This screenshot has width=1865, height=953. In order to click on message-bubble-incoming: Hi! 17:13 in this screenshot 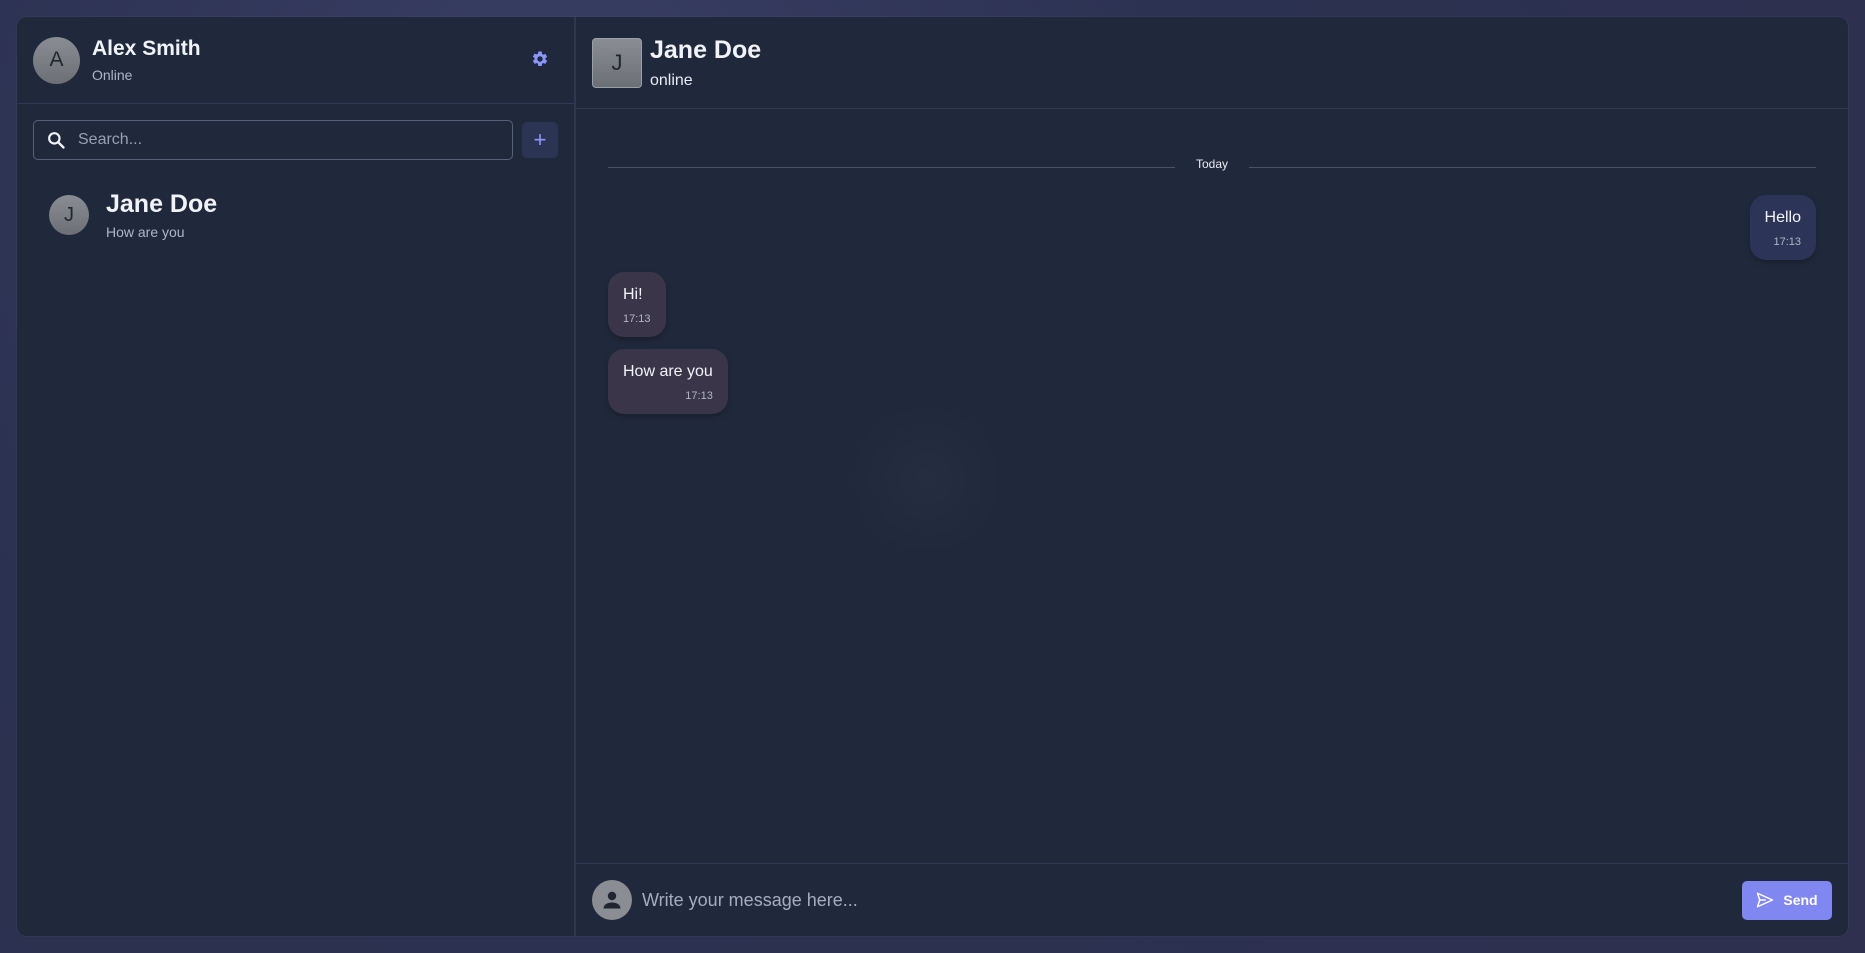, I will do `click(637, 304)`.